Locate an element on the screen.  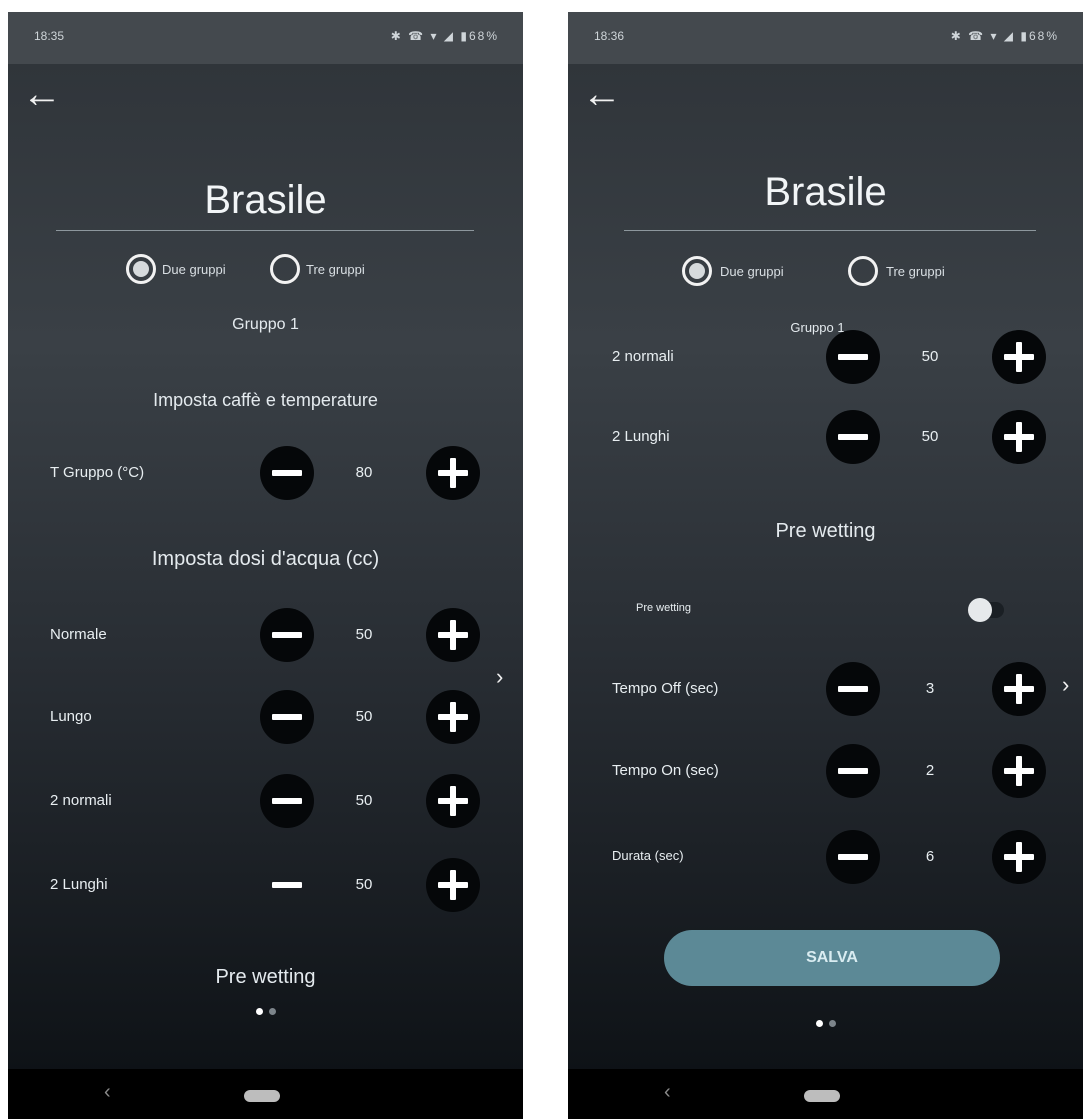
water-row: 2 Lunghi 50 is located at coordinates (265, 886).